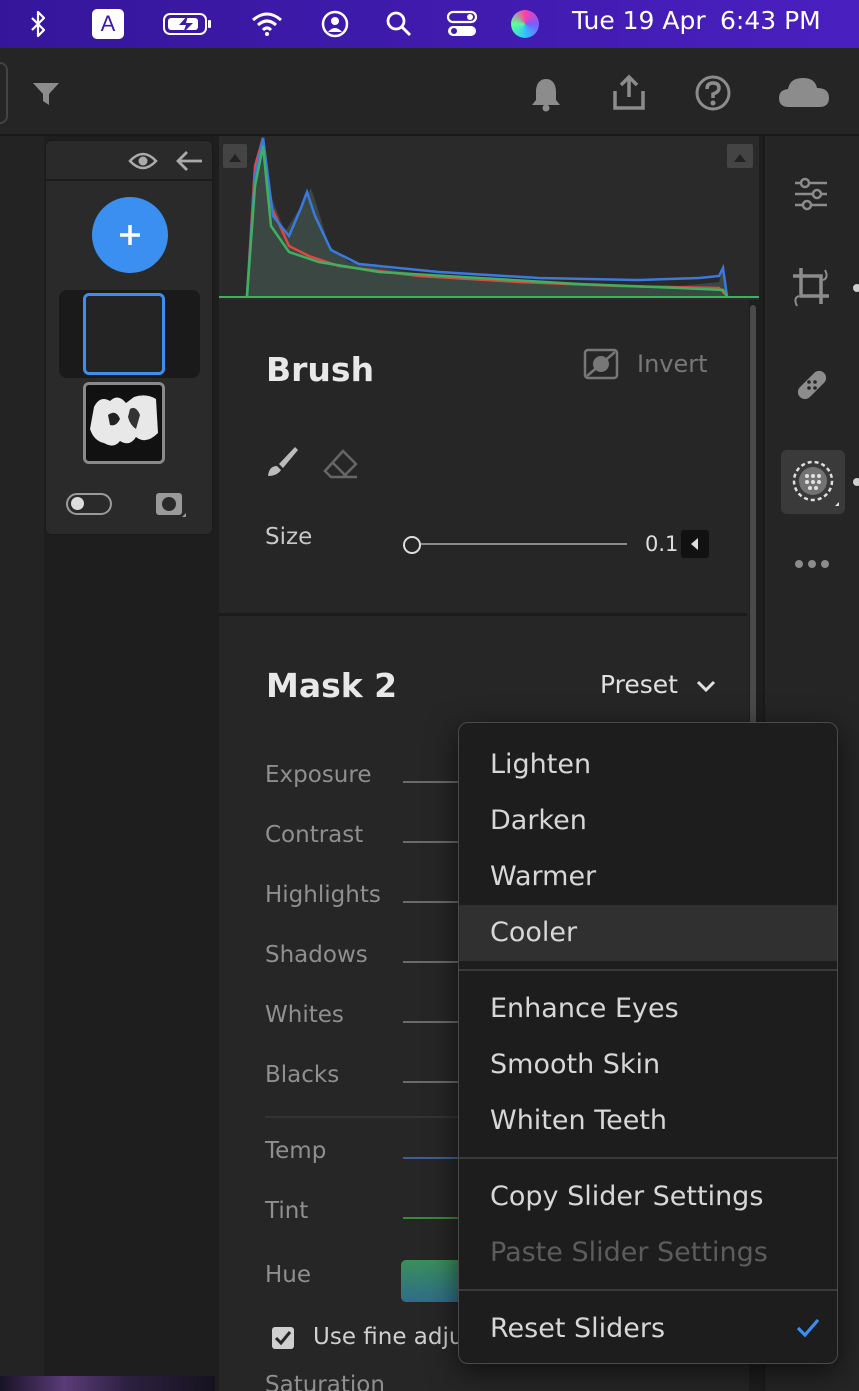  What do you see at coordinates (22, 763) in the screenshot?
I see `photo-strip` at bounding box center [22, 763].